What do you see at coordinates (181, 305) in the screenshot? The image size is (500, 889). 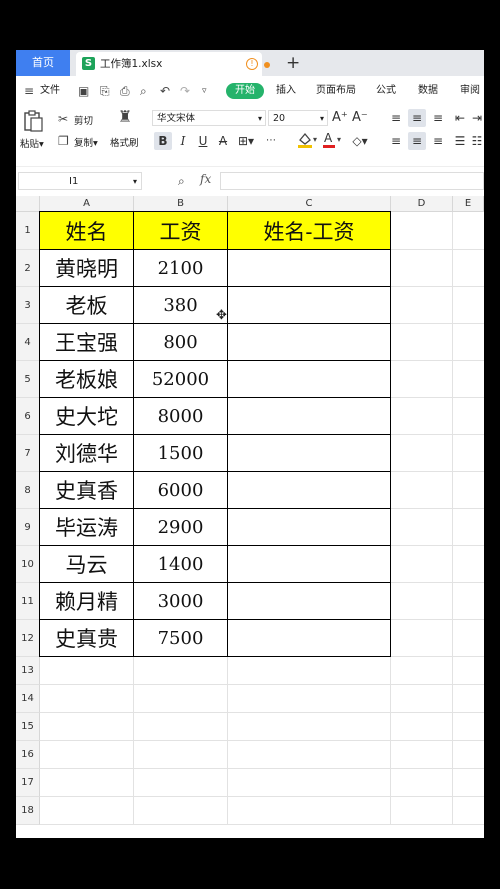 I see `salary-cell: 380` at bounding box center [181, 305].